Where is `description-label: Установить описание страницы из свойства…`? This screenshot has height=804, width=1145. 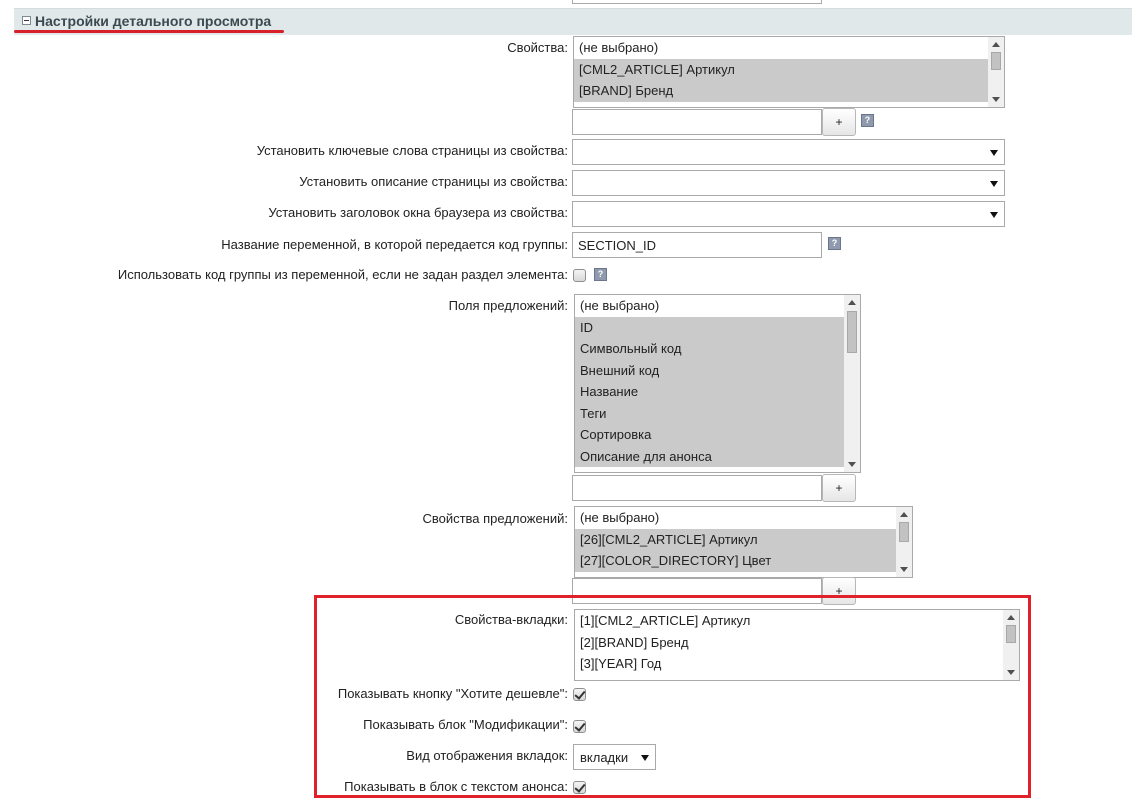
description-label: Установить описание страницы из свойства… is located at coordinates (433, 181).